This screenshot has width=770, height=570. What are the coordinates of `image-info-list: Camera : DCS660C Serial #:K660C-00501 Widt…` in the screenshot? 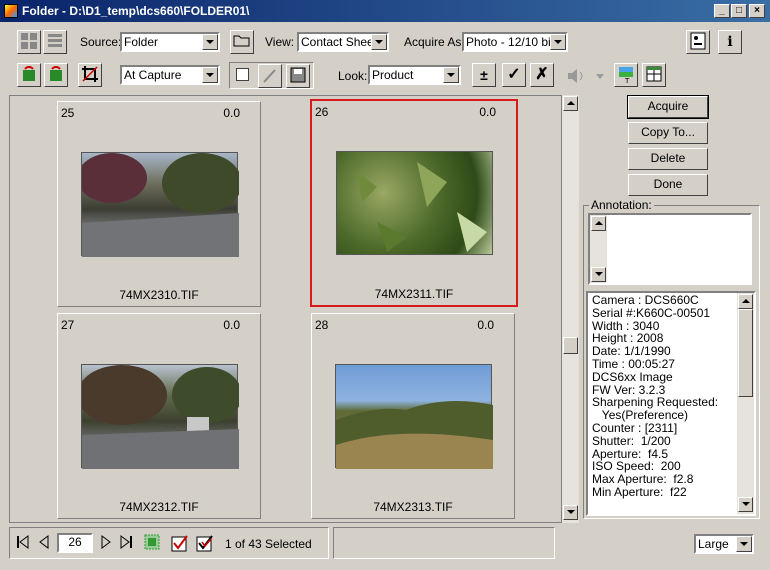 It's located at (671, 403).